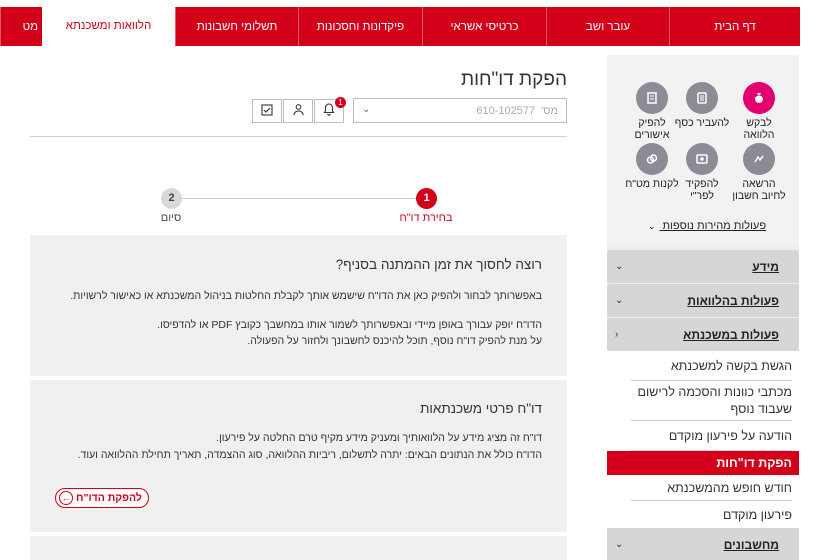 Image resolution: width=831 pixels, height=560 pixels. I want to click on sidebar-section-label: מידע, so click(765, 266).